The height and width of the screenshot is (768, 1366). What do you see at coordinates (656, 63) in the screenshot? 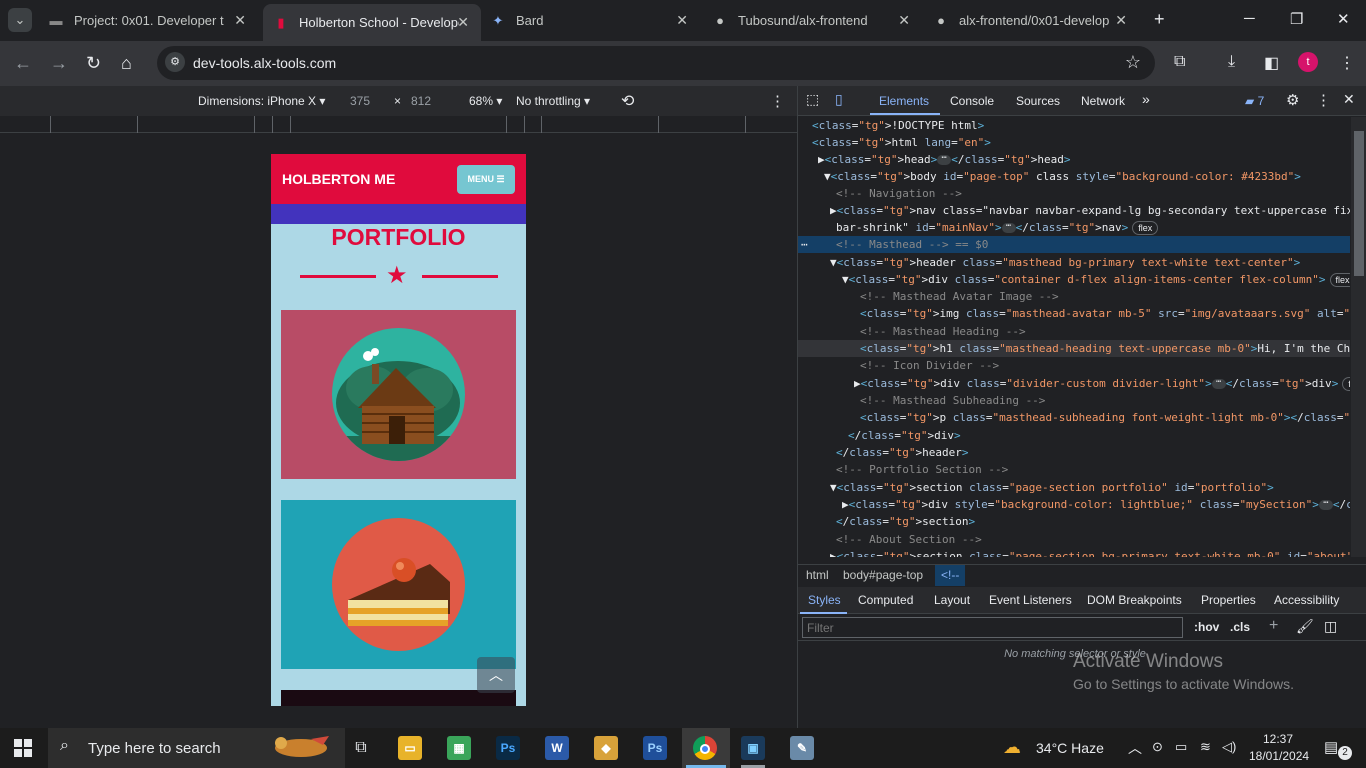
I see `address-bar: ⚙ dev-tools.alx-tools.com ☆` at bounding box center [656, 63].